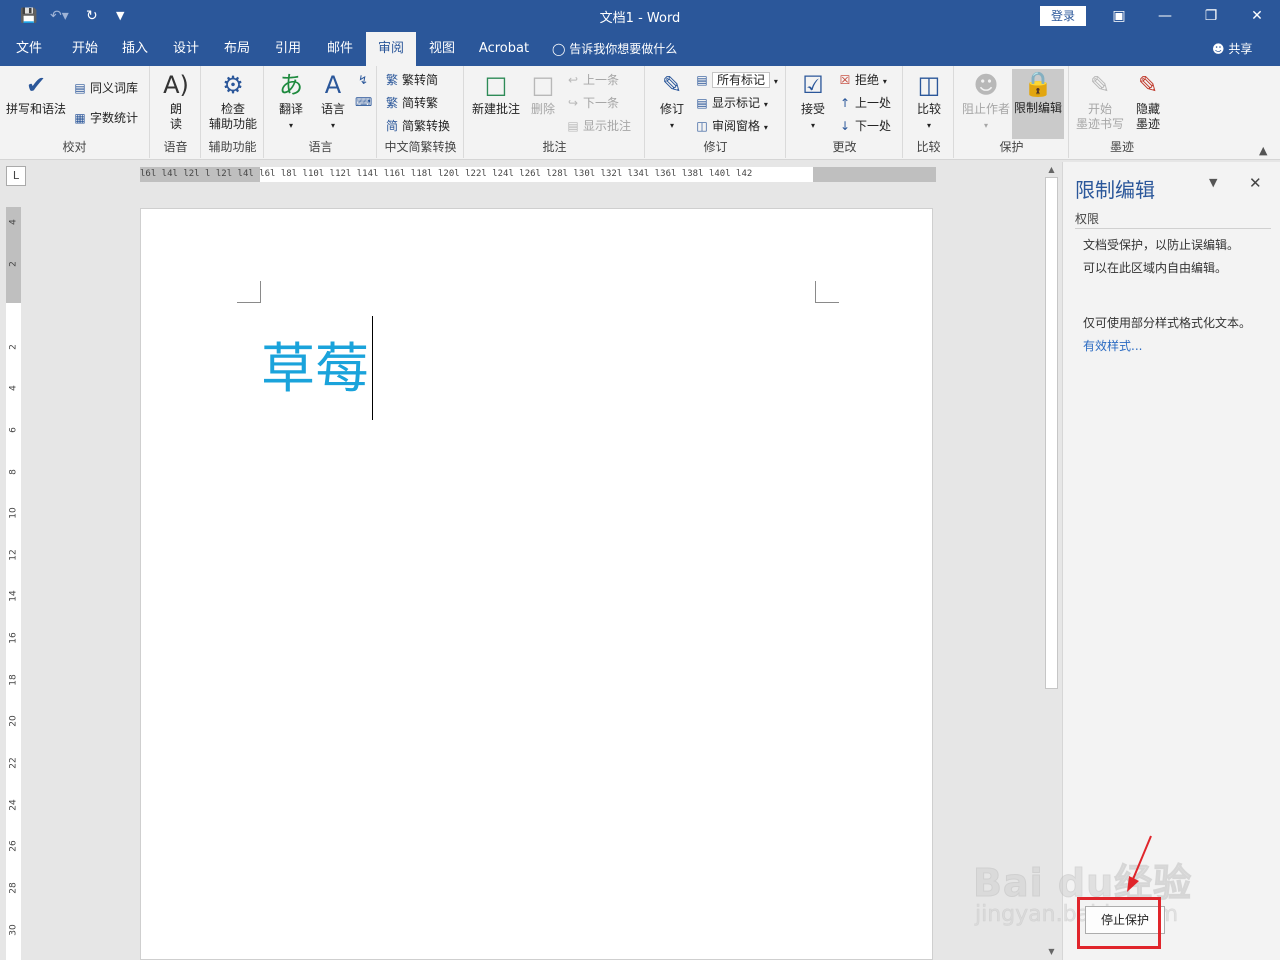 The height and width of the screenshot is (960, 1280). I want to click on scroll-down-icon: ▼, so click(1051, 951).